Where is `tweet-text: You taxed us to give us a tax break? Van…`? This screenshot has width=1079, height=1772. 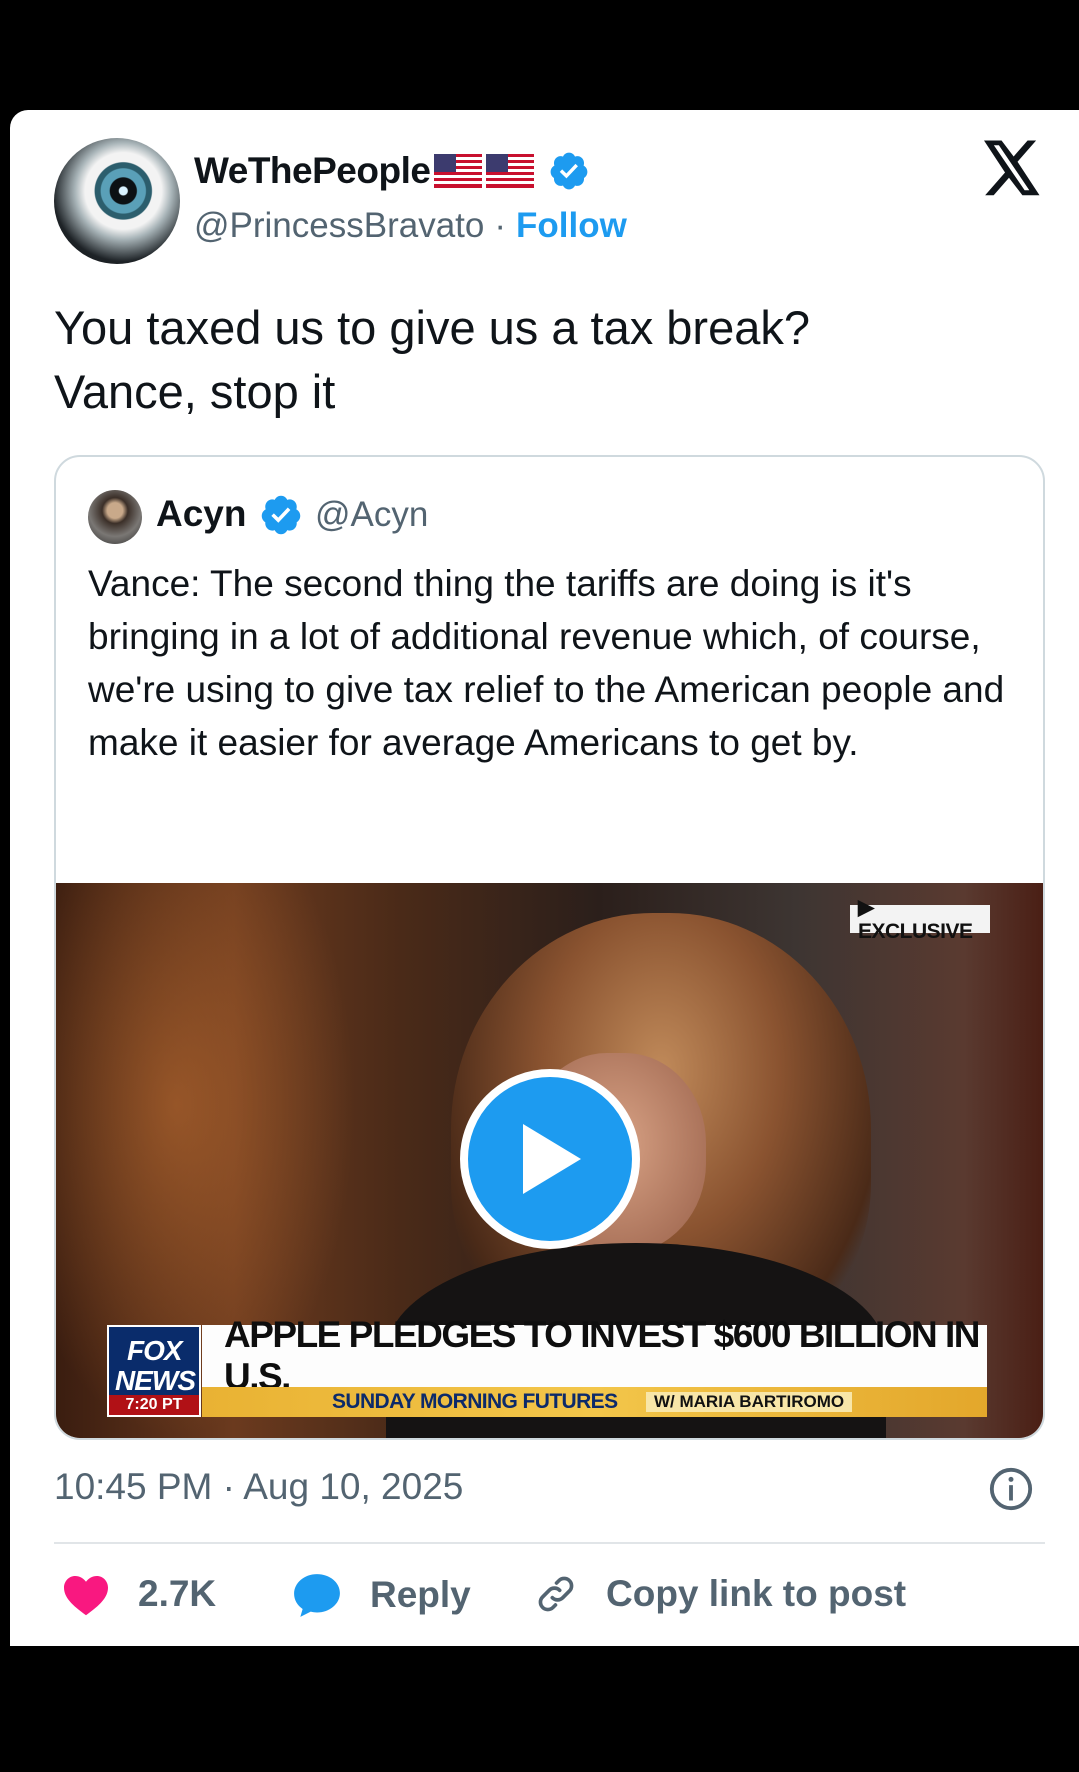 tweet-text: You taxed us to give us a tax break? Van… is located at coordinates (544, 360).